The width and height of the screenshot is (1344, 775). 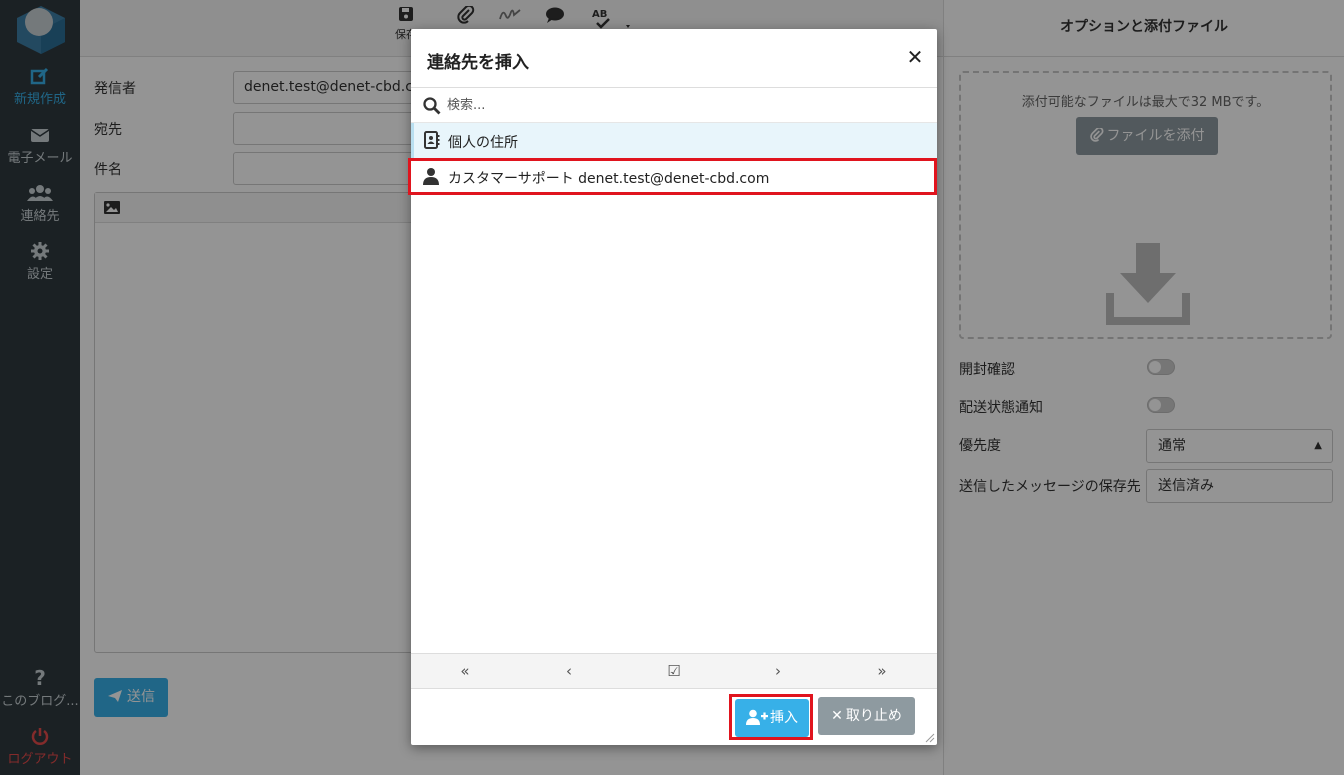 What do you see at coordinates (465, 671) in the screenshot?
I see `first-page-button: «` at bounding box center [465, 671].